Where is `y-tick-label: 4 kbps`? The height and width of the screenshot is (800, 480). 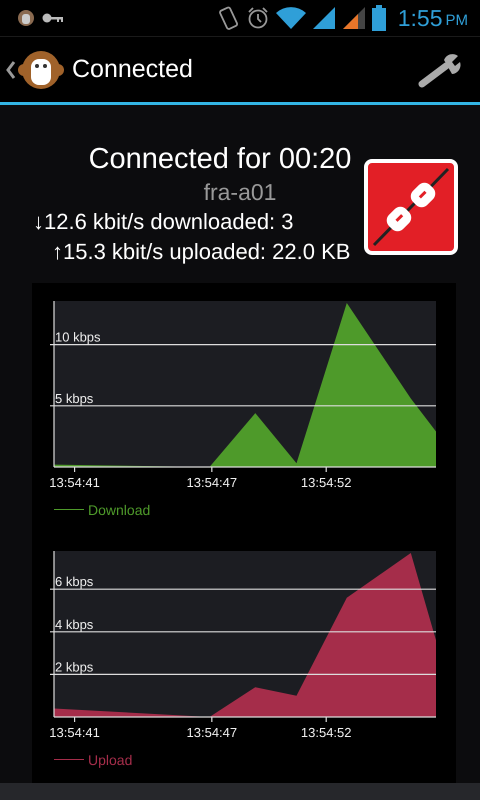 y-tick-label: 4 kbps is located at coordinates (74, 624).